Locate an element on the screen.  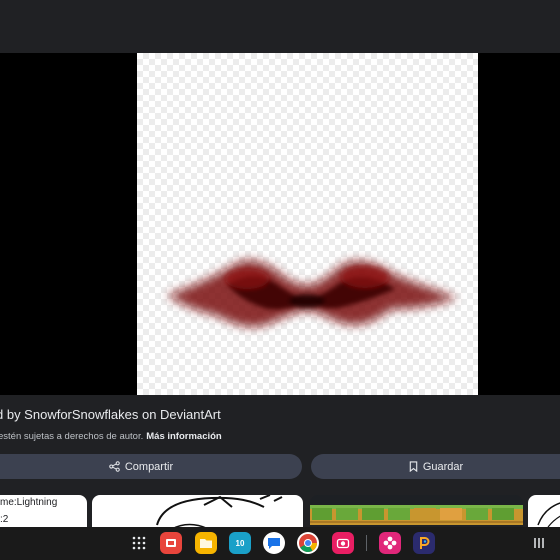
share-icon is located at coordinates (114, 466).